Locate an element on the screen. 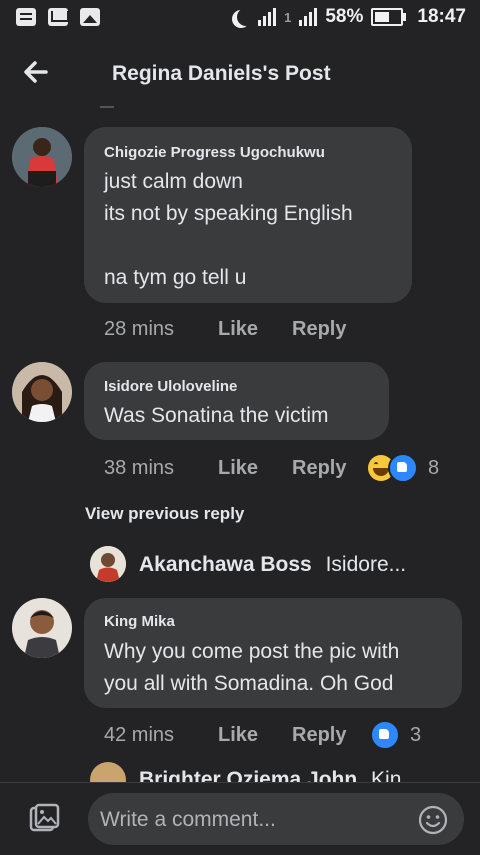 This screenshot has width=480, height=855. page-title: Regina Daniels's Post is located at coordinates (221, 73).